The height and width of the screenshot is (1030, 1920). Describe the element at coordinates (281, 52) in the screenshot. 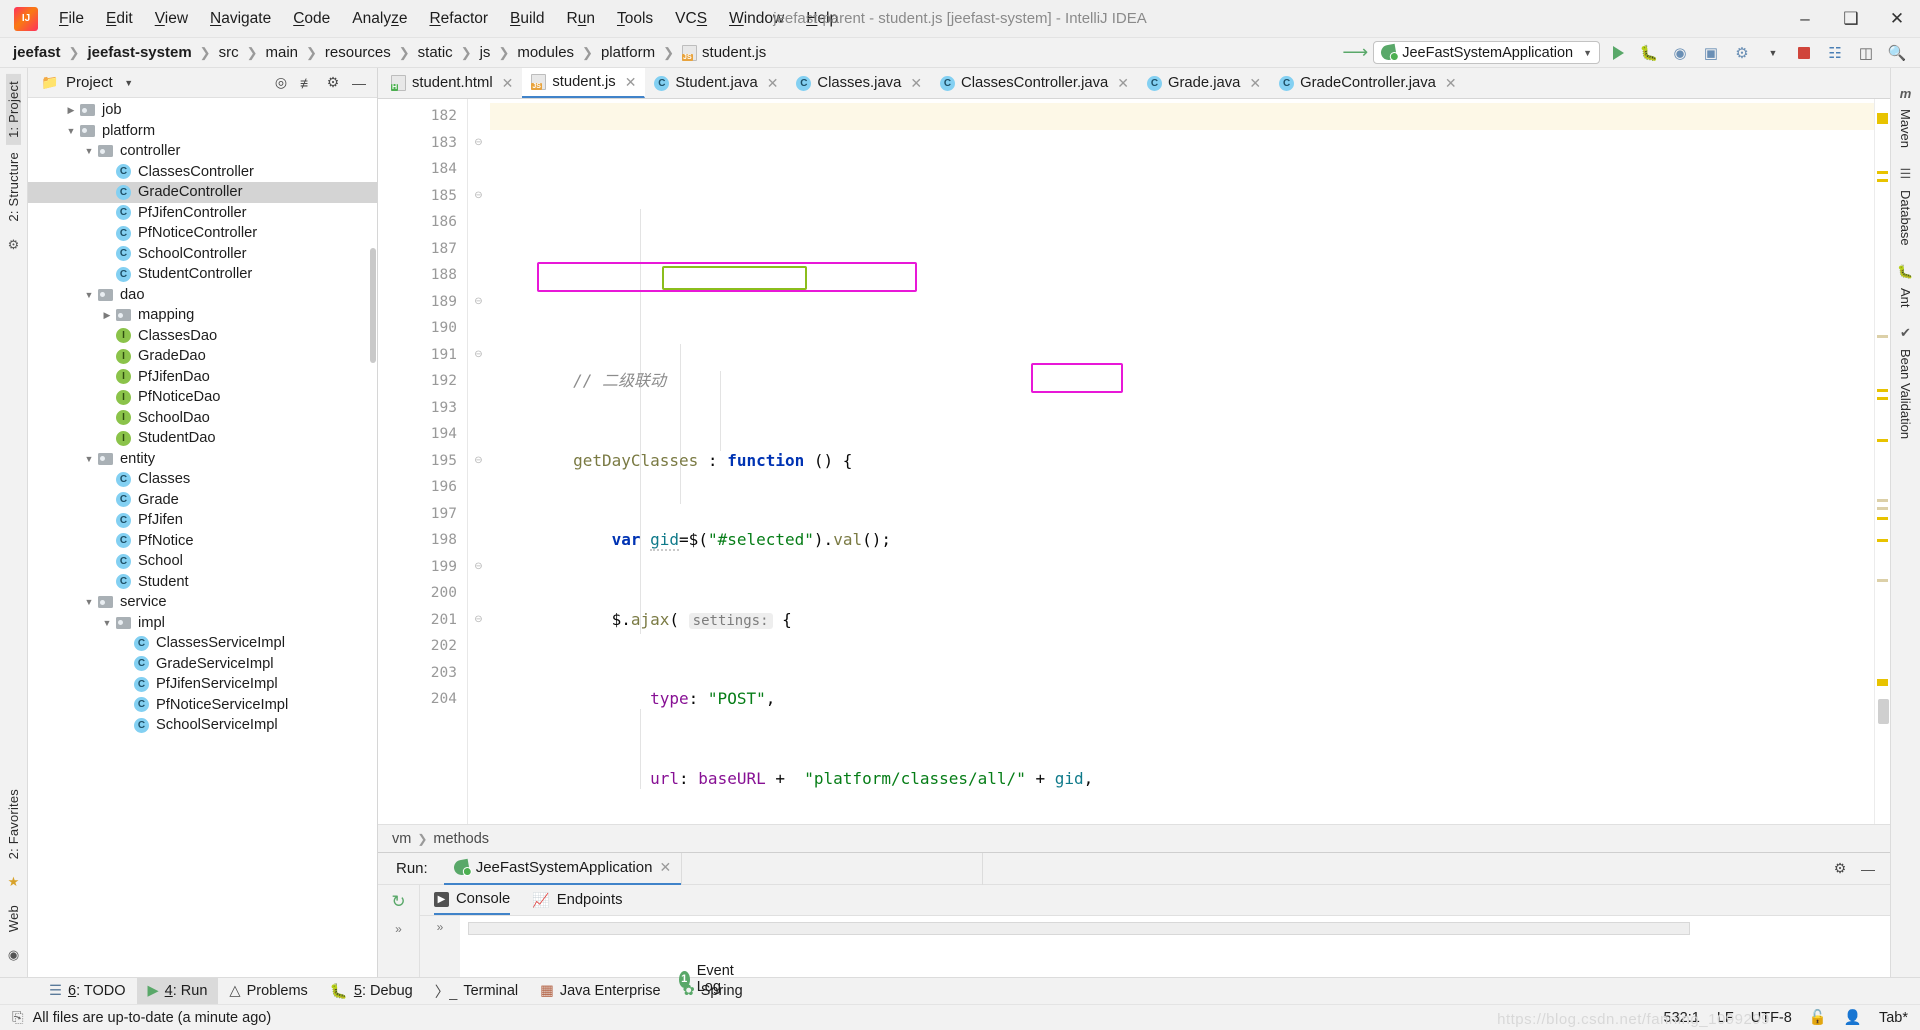

I see `breadcrumb-item-main: main` at that location.